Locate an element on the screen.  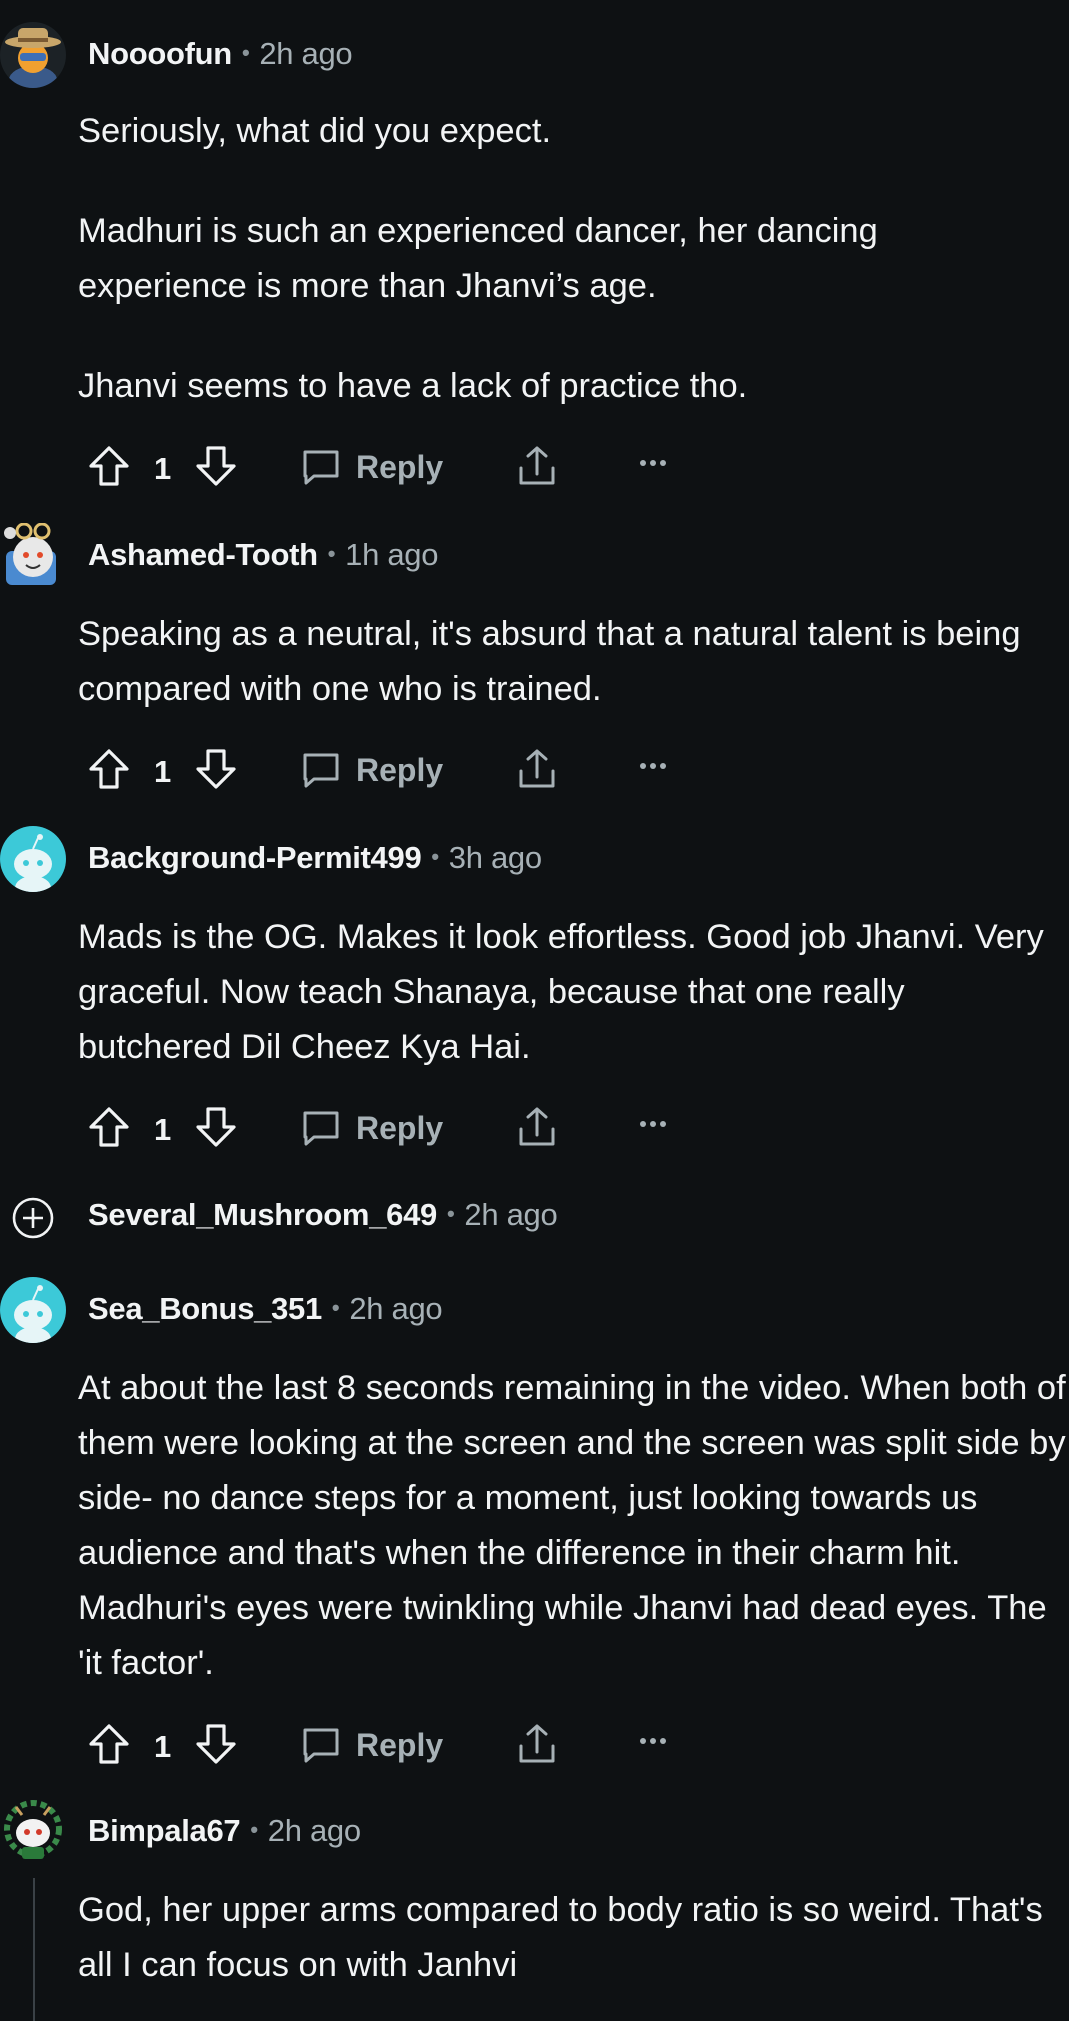
comment-header: Bimpala67 • 2h ago is located at coordinates (534, 1834).